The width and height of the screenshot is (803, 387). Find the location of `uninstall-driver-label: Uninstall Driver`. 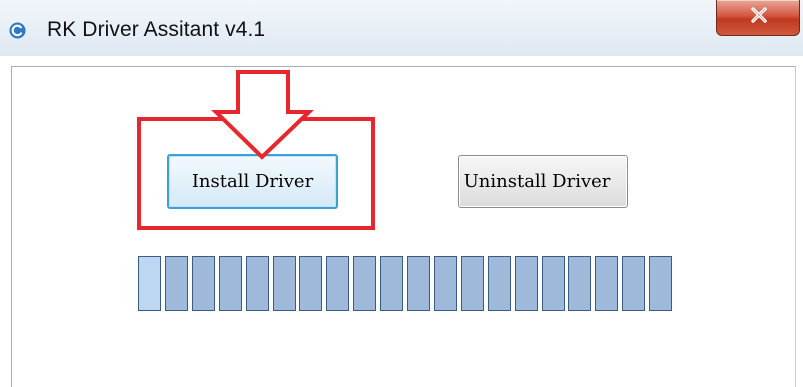

uninstall-driver-label: Uninstall Driver is located at coordinates (537, 181).